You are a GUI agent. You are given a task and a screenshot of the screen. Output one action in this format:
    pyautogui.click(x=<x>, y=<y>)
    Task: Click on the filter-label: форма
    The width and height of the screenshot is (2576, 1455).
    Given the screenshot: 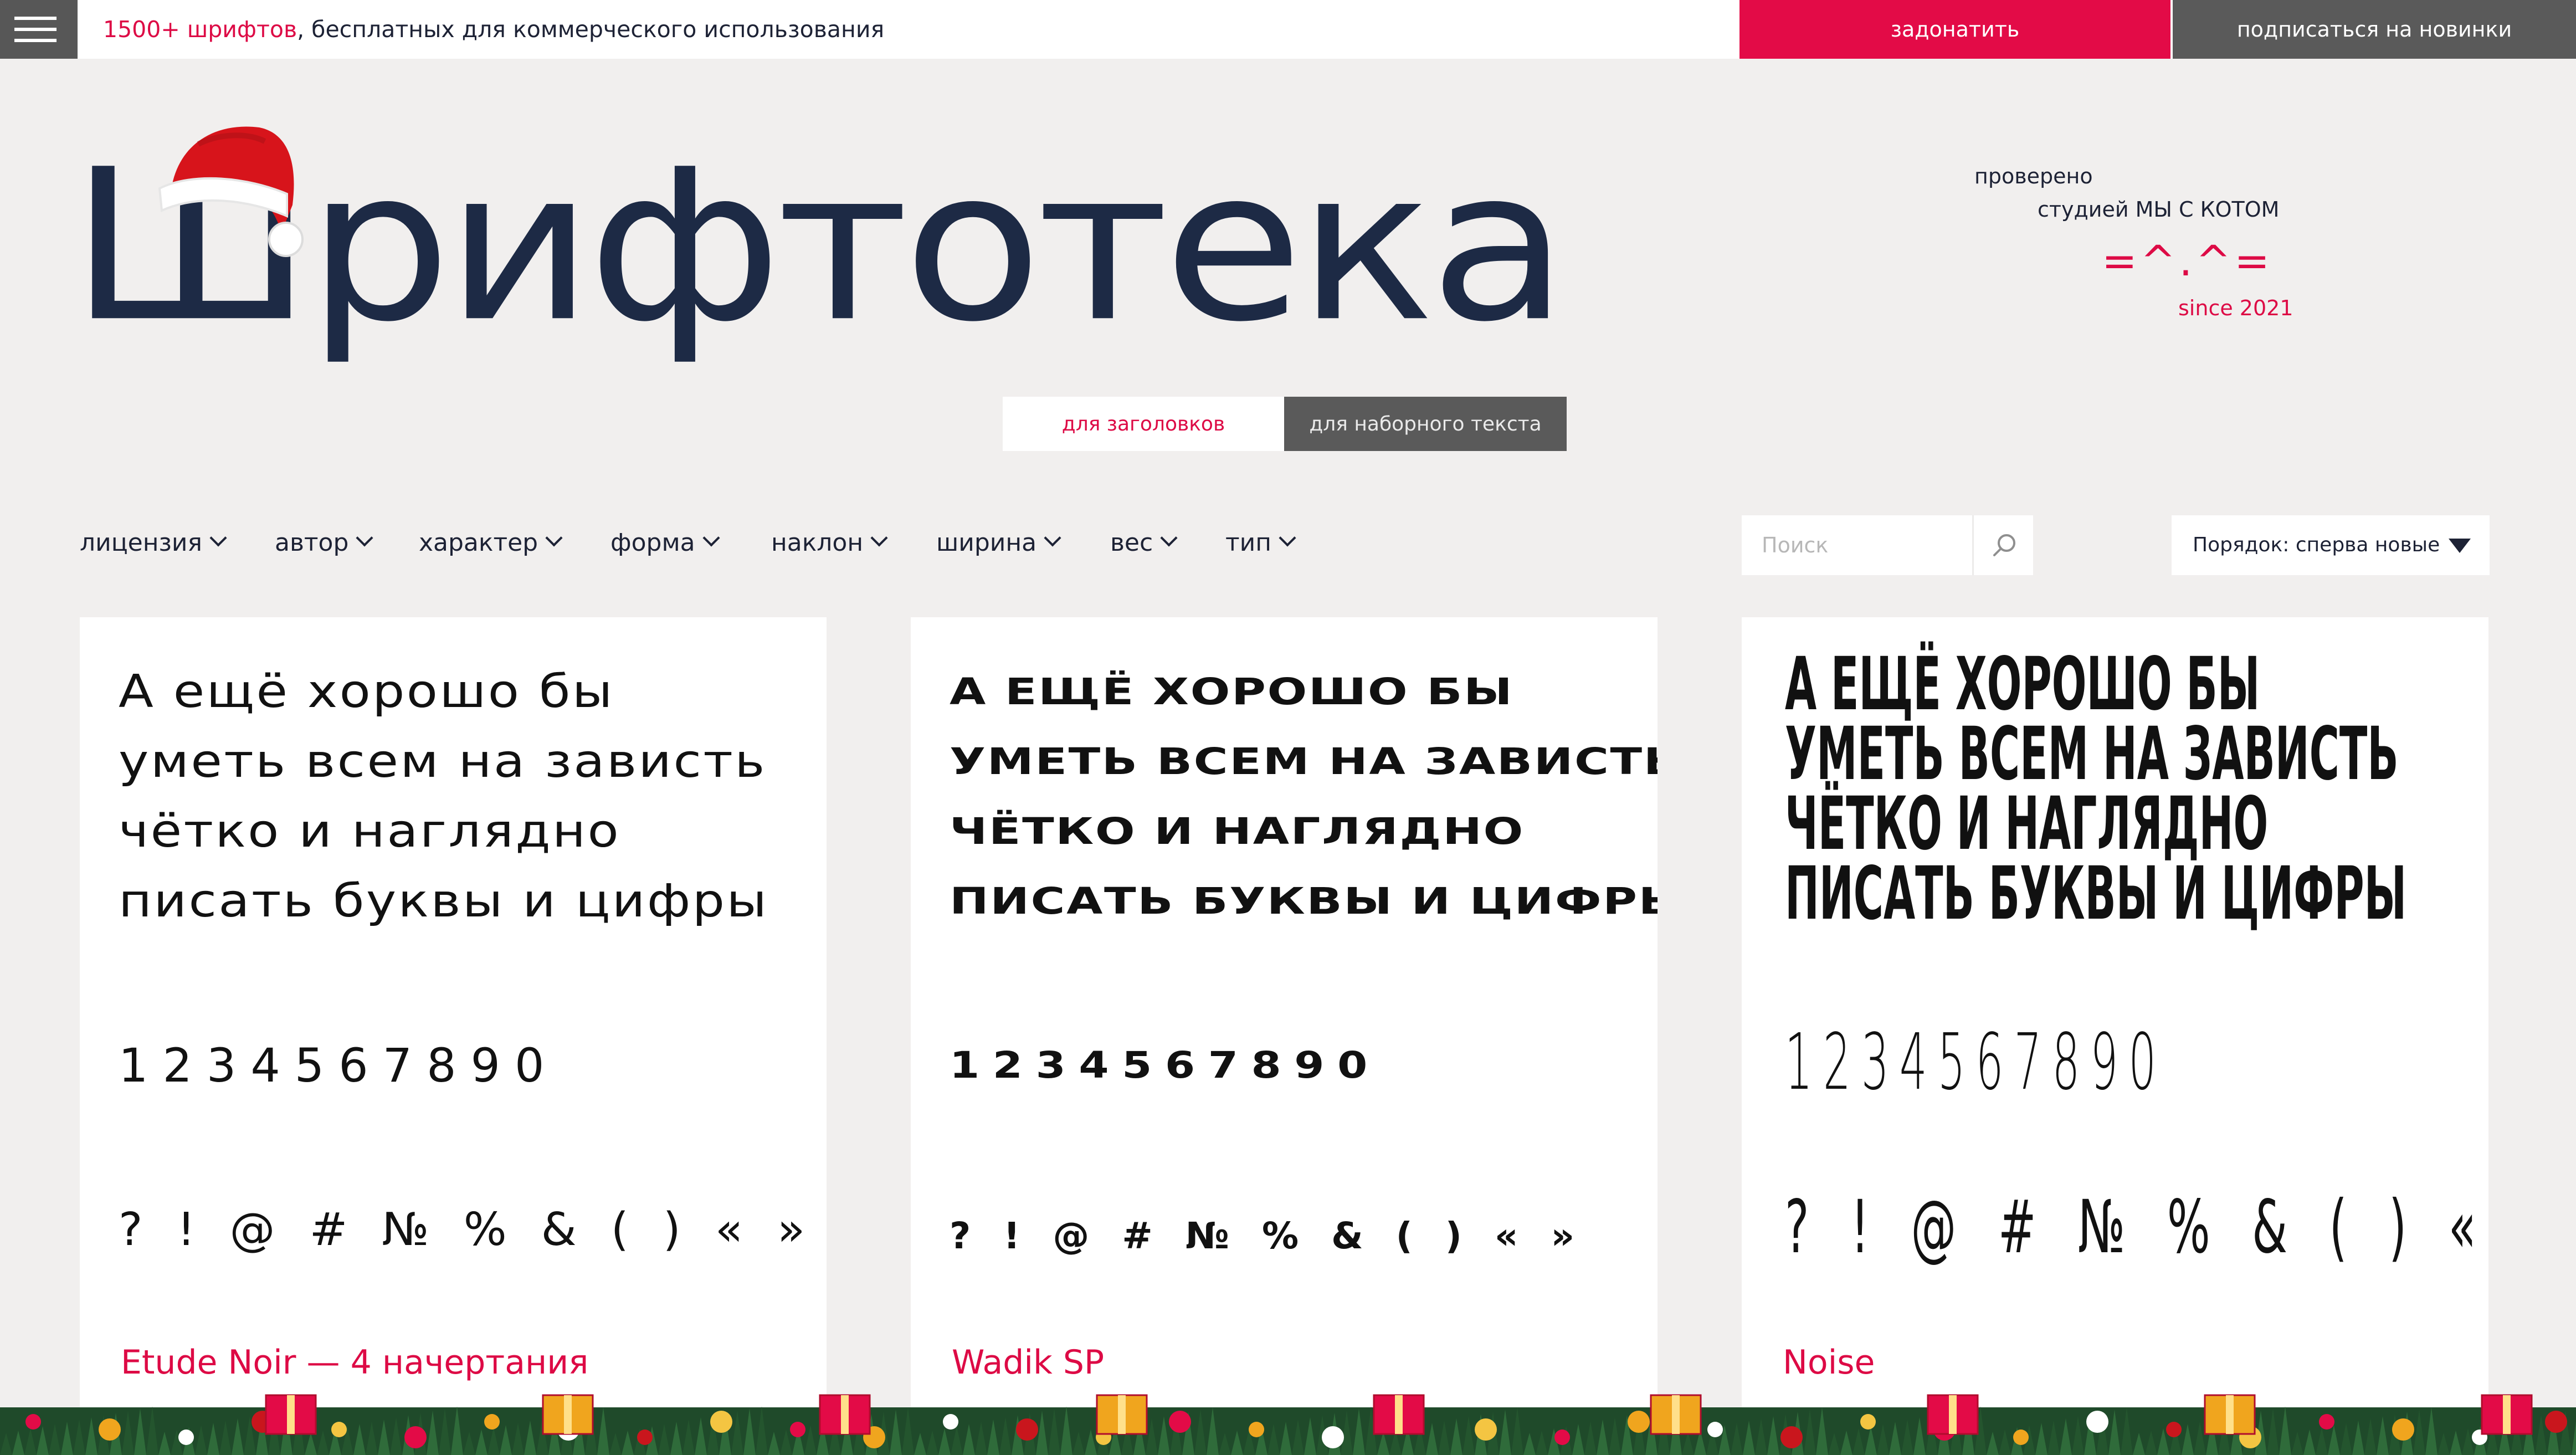 What is the action you would take?
    pyautogui.click(x=652, y=543)
    